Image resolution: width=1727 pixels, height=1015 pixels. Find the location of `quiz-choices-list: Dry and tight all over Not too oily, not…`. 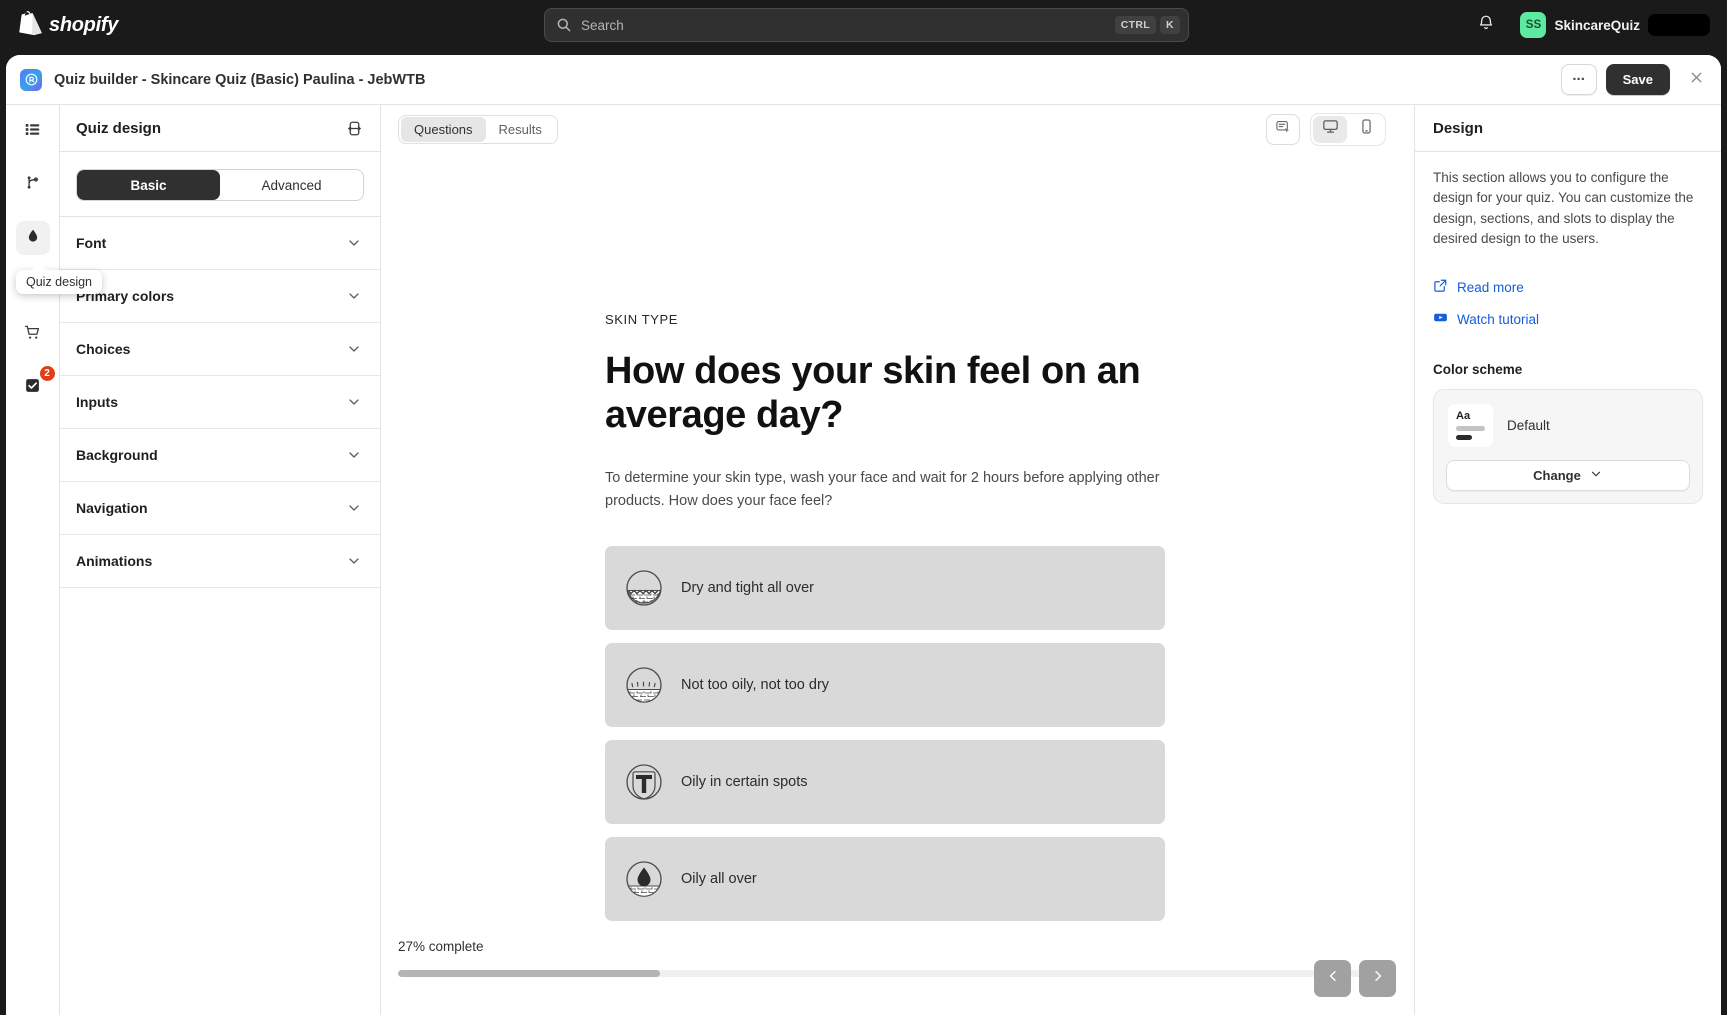

quiz-choices-list: Dry and tight all over Not too oily, not… is located at coordinates (885, 734).